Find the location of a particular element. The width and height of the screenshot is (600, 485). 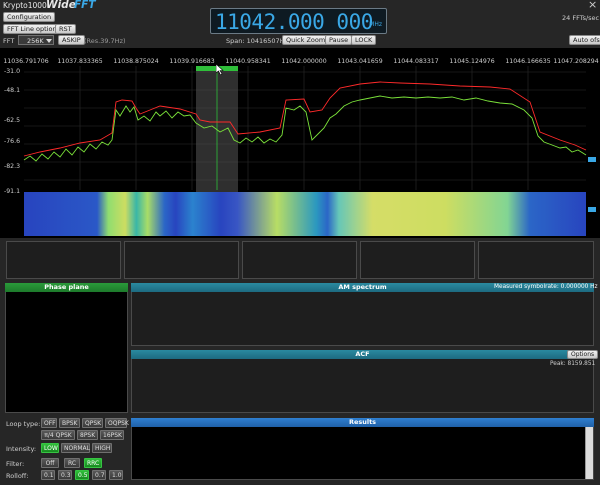

rolloff-10-button: 1.0 is located at coordinates (116, 475).